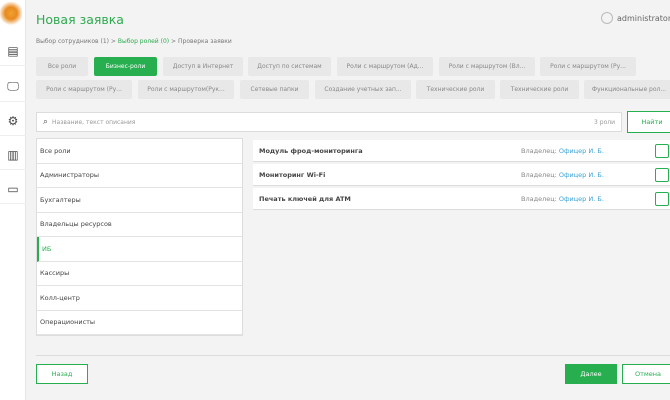 This screenshot has height=400, width=670. Describe the element at coordinates (205, 41) in the screenshot. I see `crumb-review: Проверка заявки` at that location.